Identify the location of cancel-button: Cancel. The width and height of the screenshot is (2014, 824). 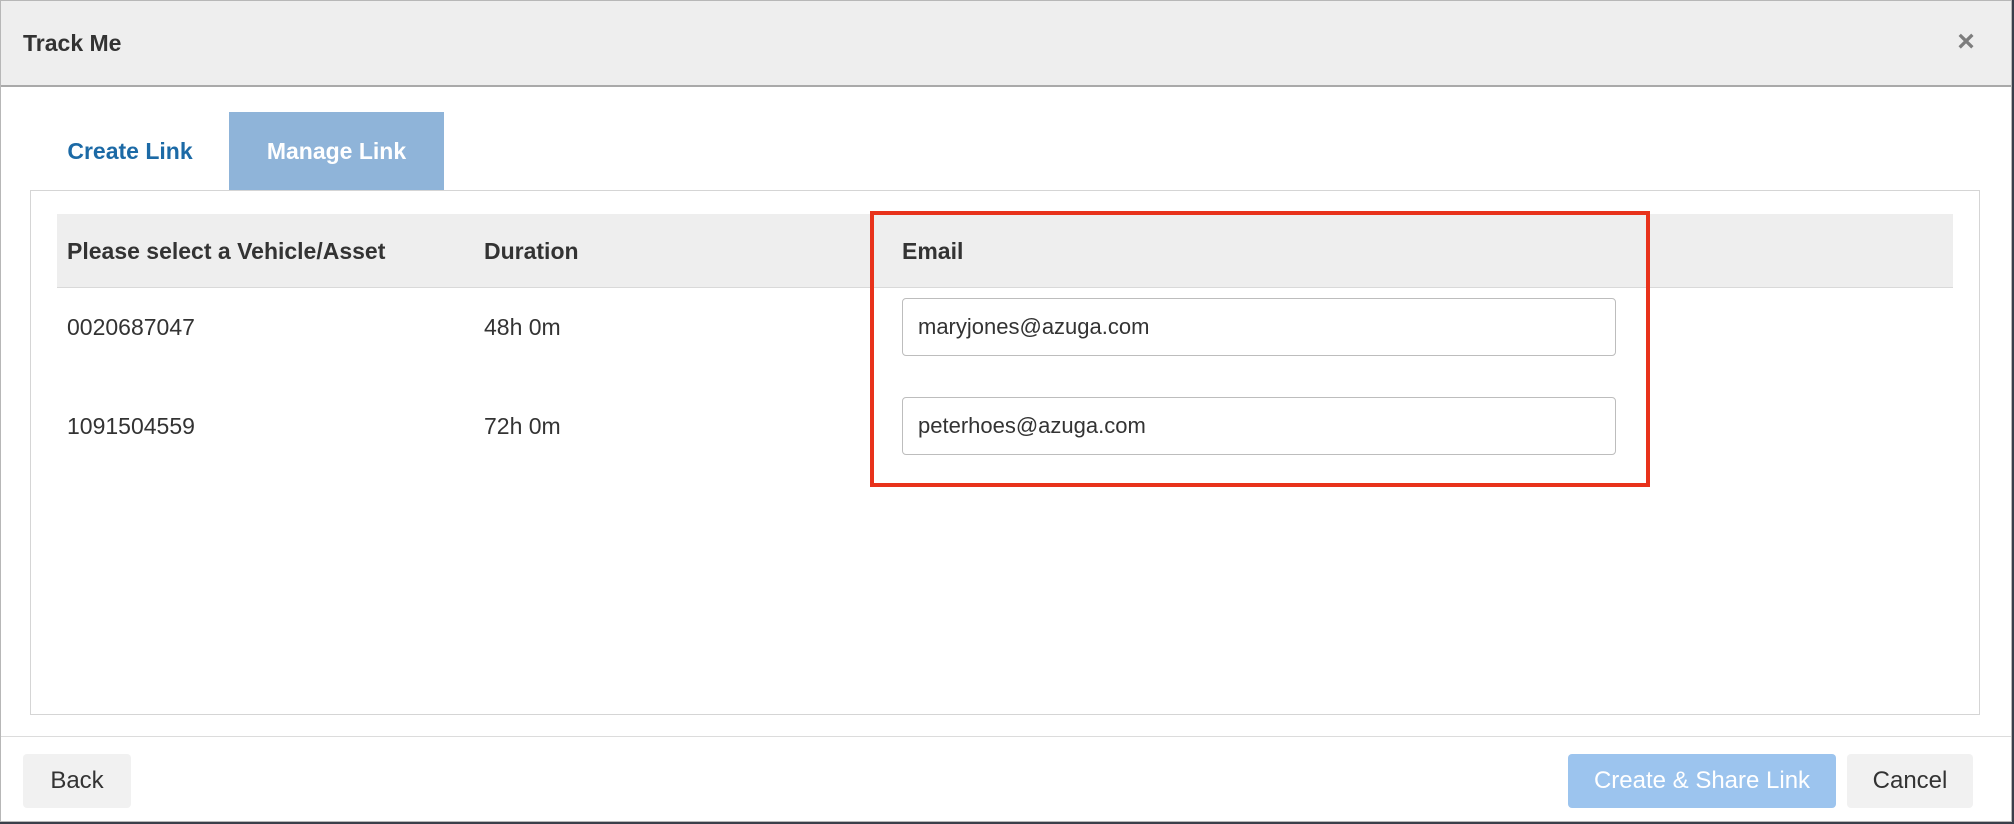
(1910, 781).